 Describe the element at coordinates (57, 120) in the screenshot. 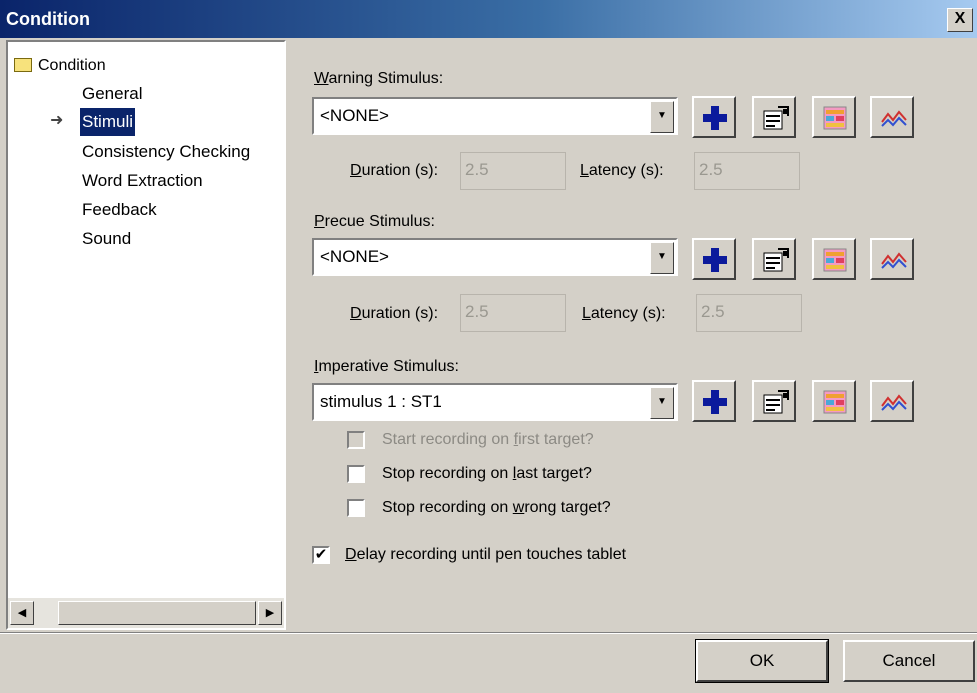

I see `current-item-arrow-icon: ➜` at that location.